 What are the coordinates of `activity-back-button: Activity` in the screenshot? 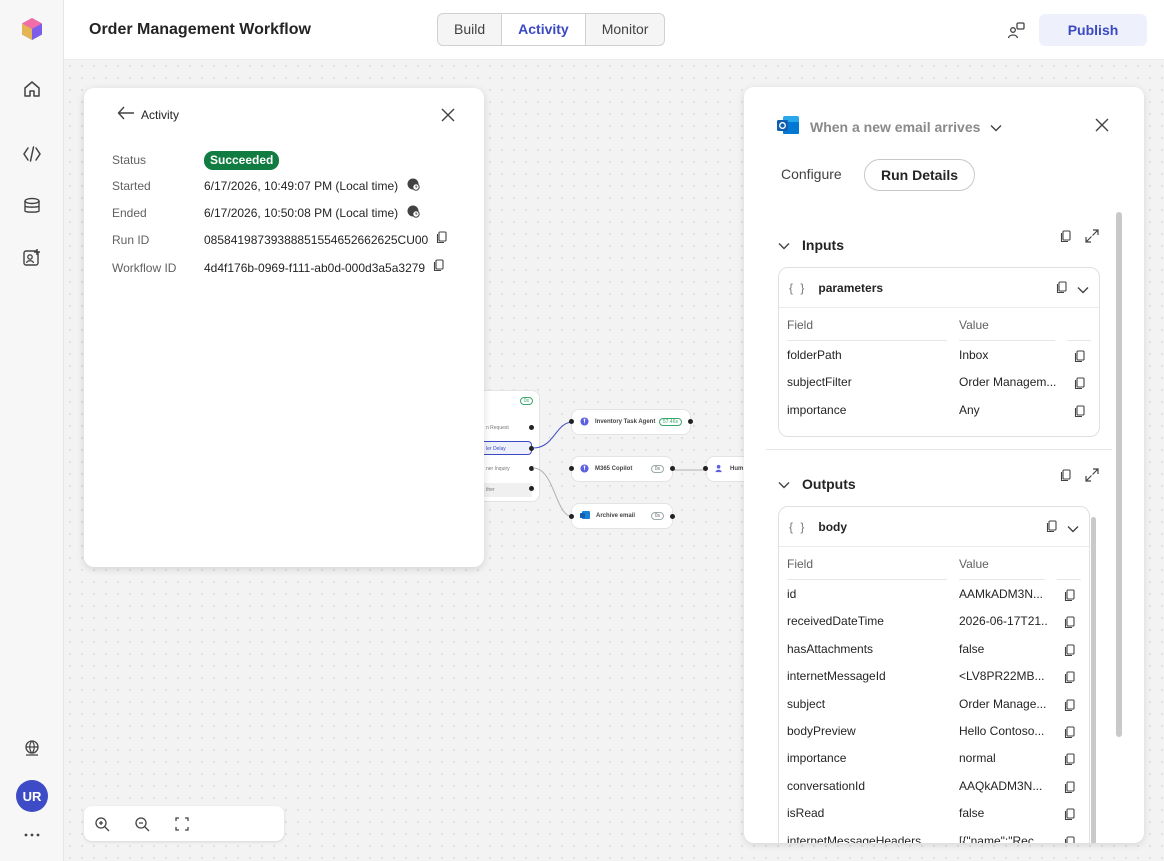 It's located at (148, 114).